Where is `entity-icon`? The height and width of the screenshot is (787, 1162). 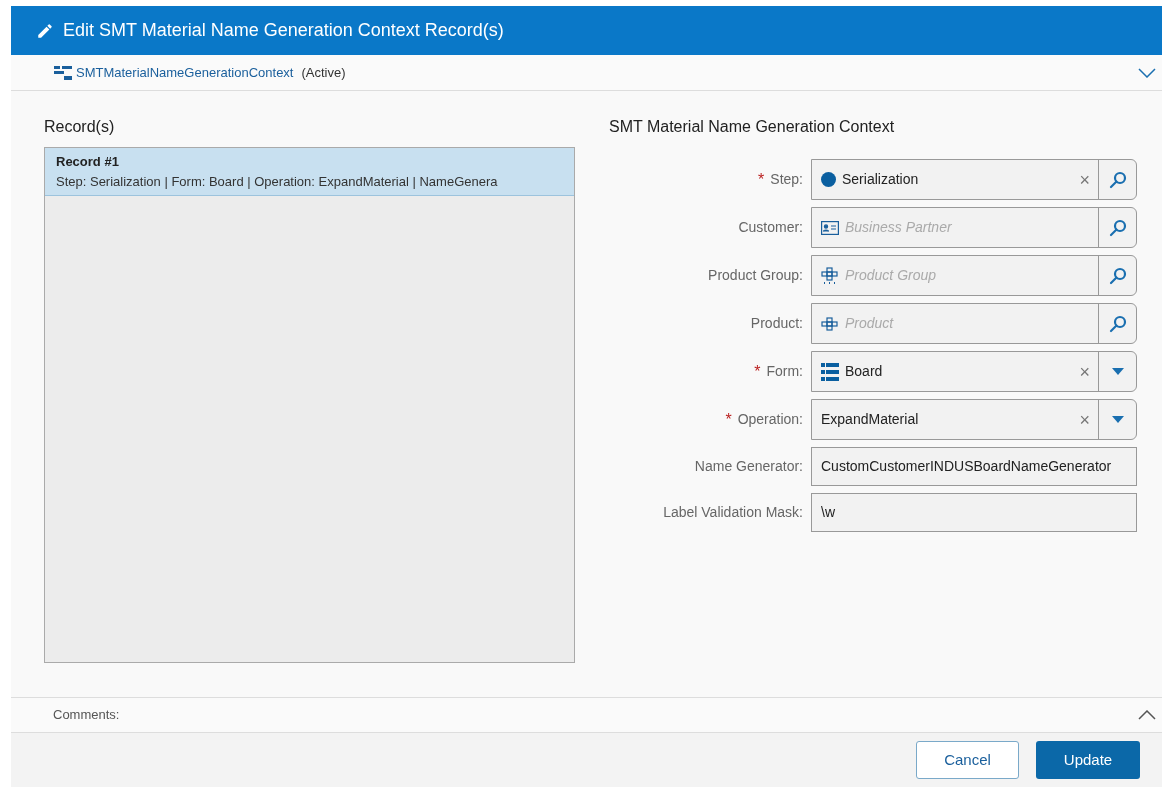 entity-icon is located at coordinates (63, 72).